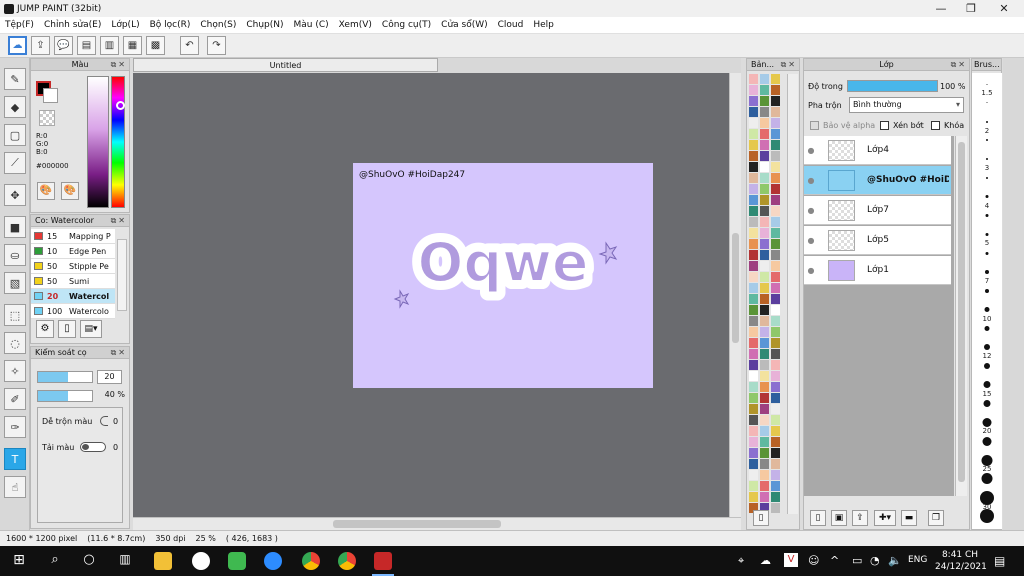 This screenshot has width=1024, height=576. I want to click on menu-window: Cửa sổ(W), so click(464, 25).